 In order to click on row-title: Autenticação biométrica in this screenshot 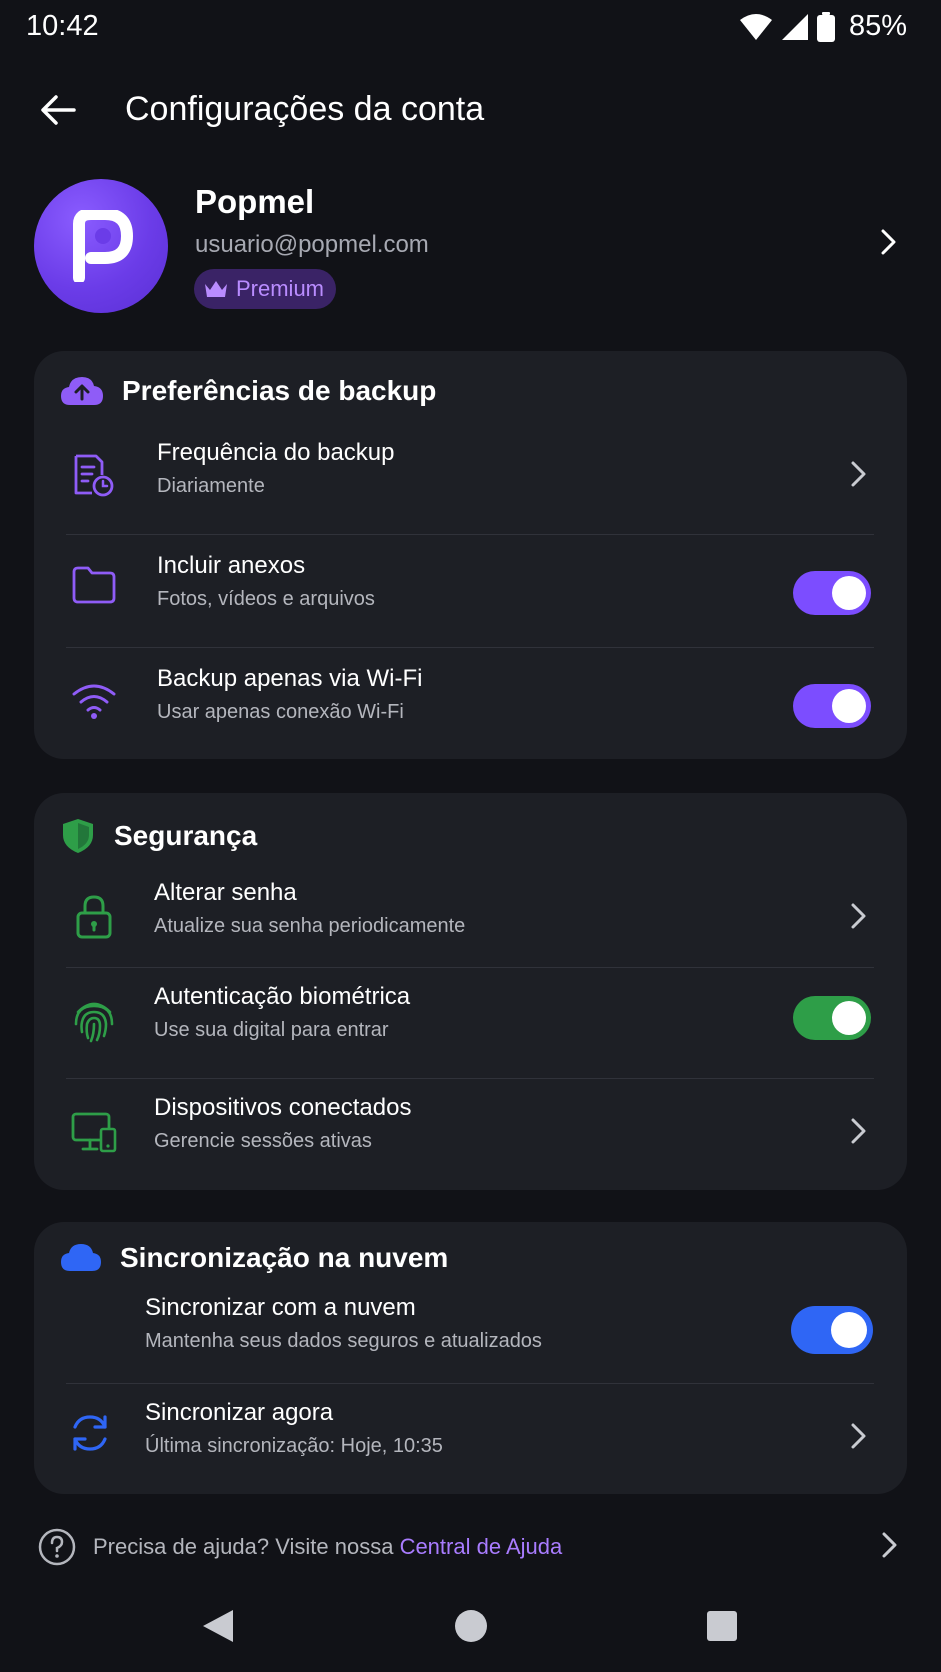, I will do `click(282, 996)`.